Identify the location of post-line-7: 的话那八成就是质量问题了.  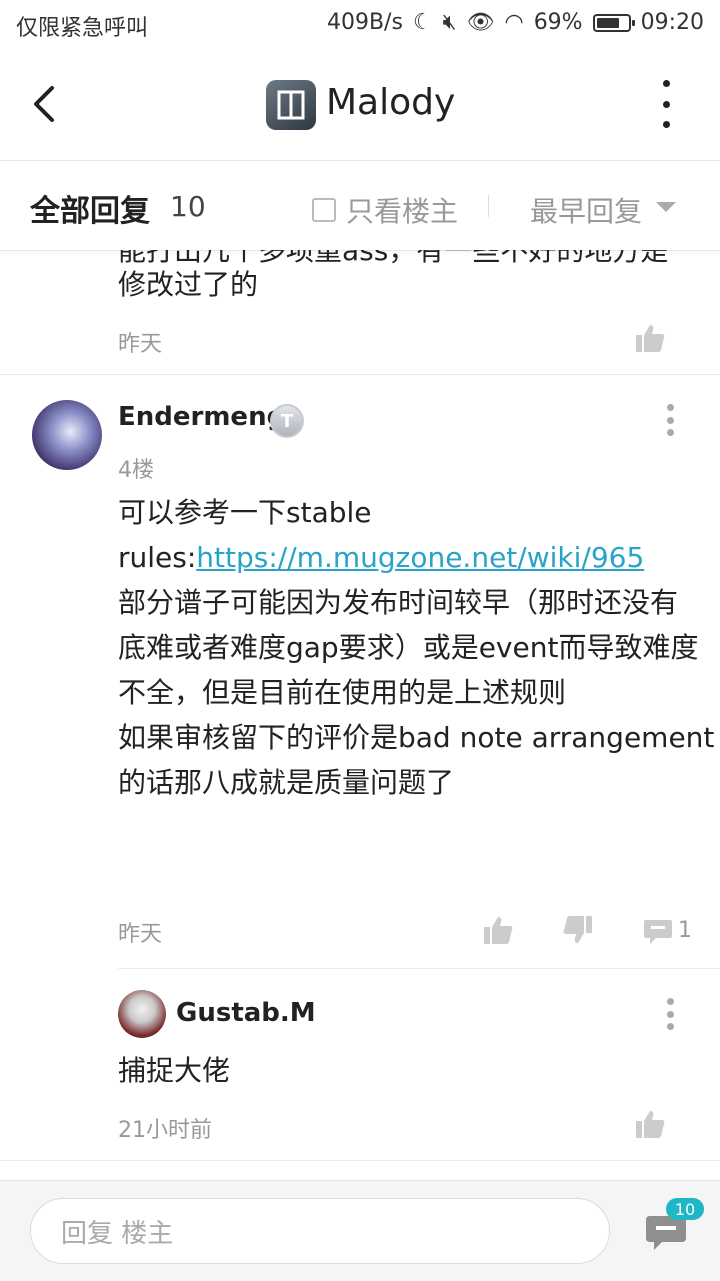
(286, 782).